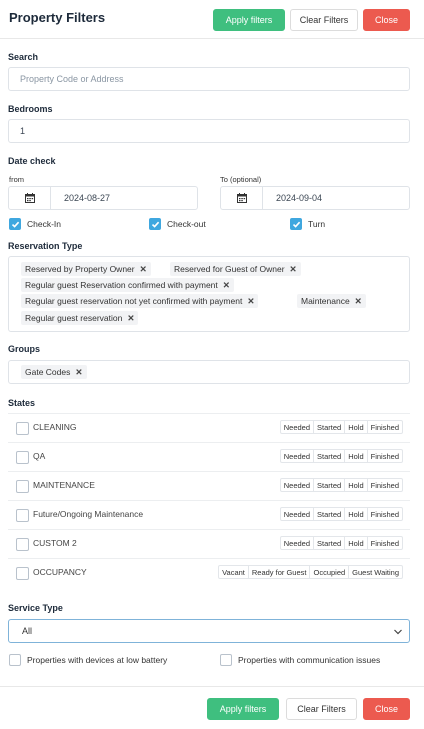 This screenshot has height=729, width=424. What do you see at coordinates (209, 485) in the screenshot?
I see `state-row-maintenance: MAINTENANCE Needed Started Hold Finished` at bounding box center [209, 485].